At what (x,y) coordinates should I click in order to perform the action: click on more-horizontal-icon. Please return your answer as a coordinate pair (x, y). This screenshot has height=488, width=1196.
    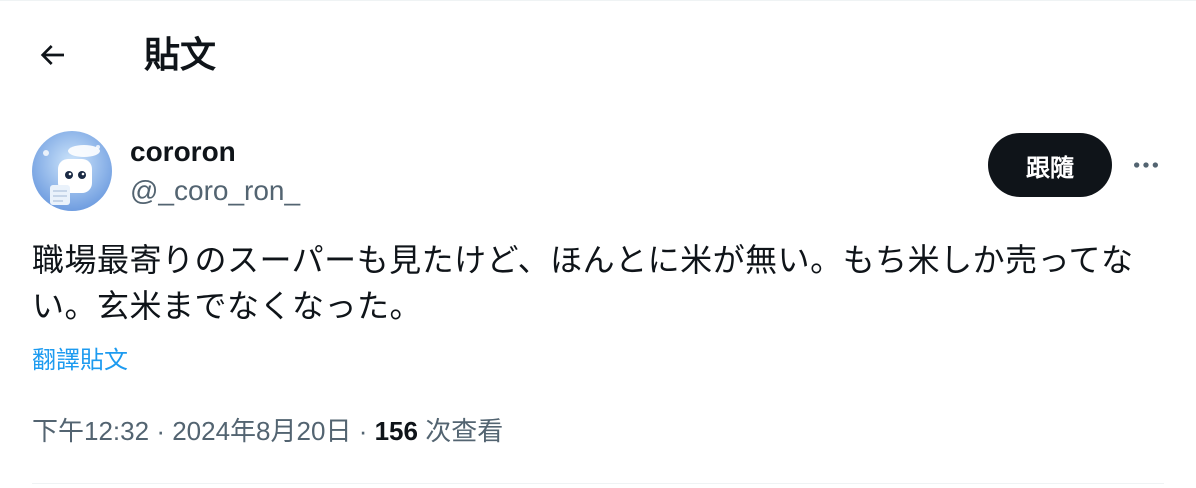
    Looking at the image, I should click on (1146, 165).